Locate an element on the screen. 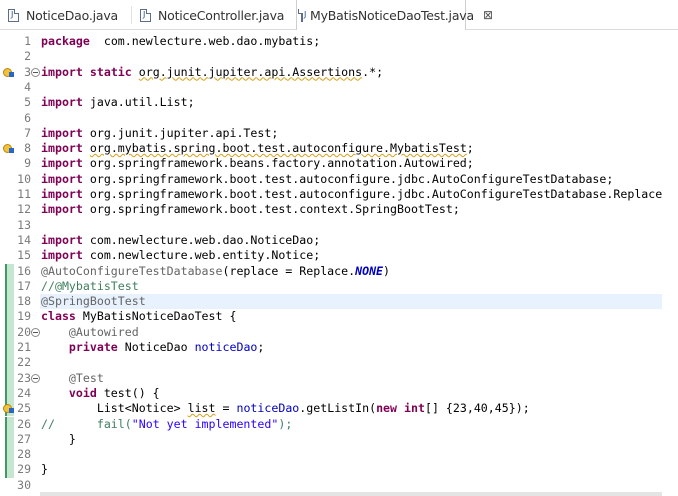  tab-divider is located at coordinates (131, 15).